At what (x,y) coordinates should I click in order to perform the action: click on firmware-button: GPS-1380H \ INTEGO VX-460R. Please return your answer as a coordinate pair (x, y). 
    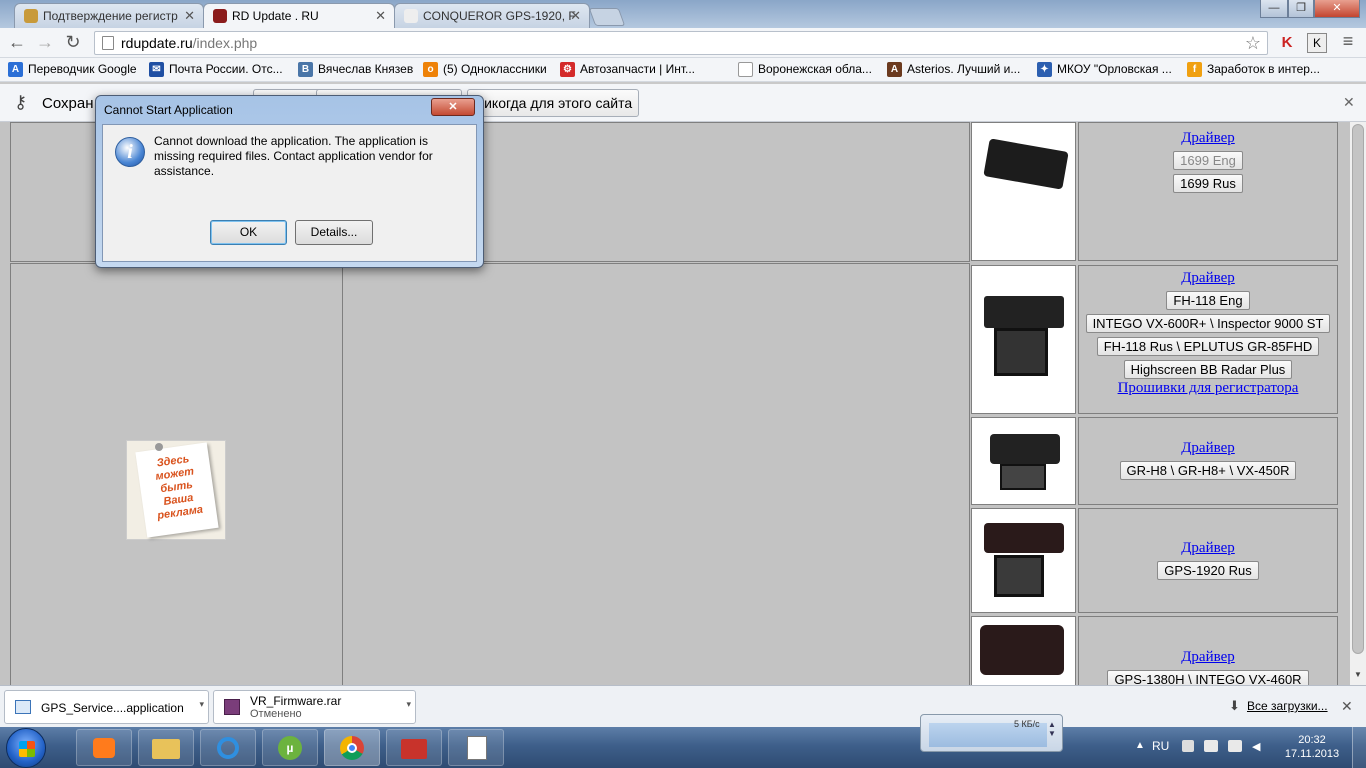
    Looking at the image, I should click on (1208, 677).